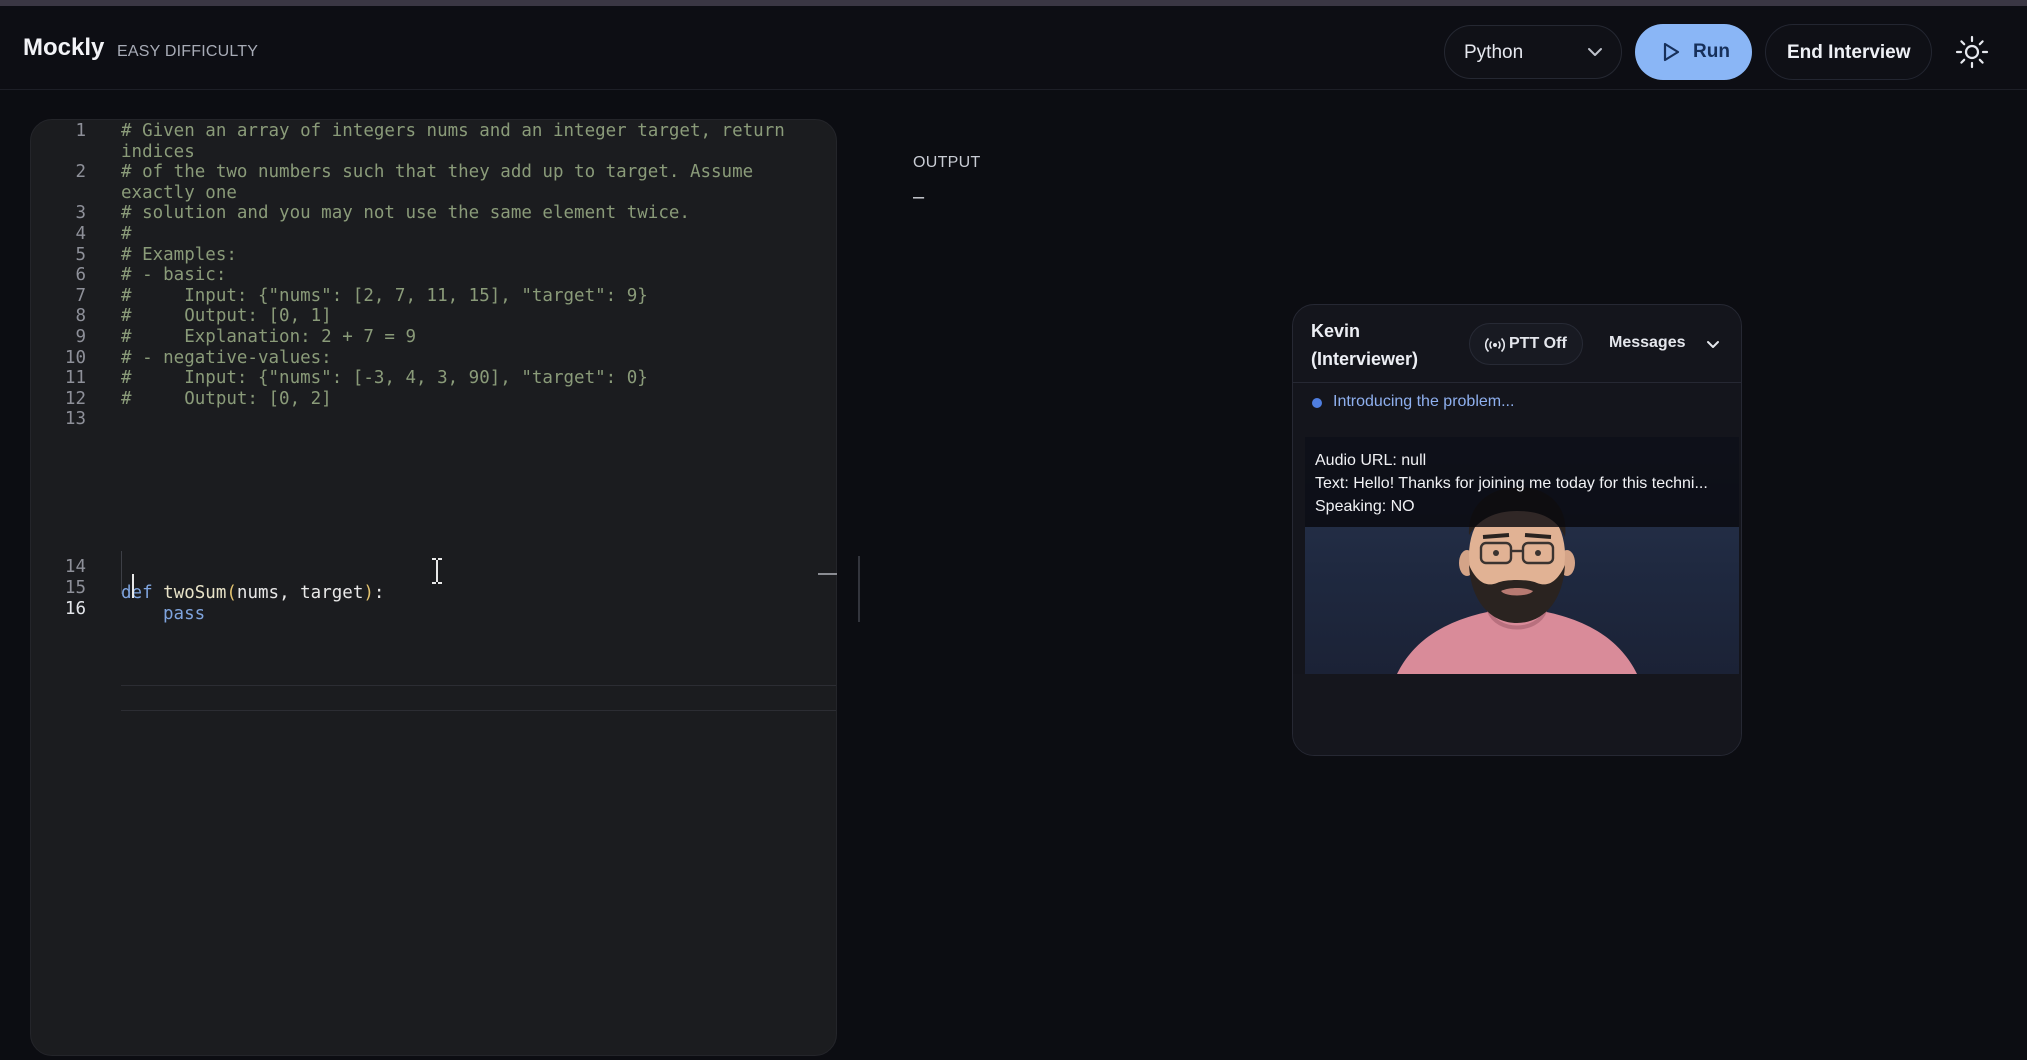  Describe the element at coordinates (947, 162) in the screenshot. I see `output-label: OUTPUT` at that location.